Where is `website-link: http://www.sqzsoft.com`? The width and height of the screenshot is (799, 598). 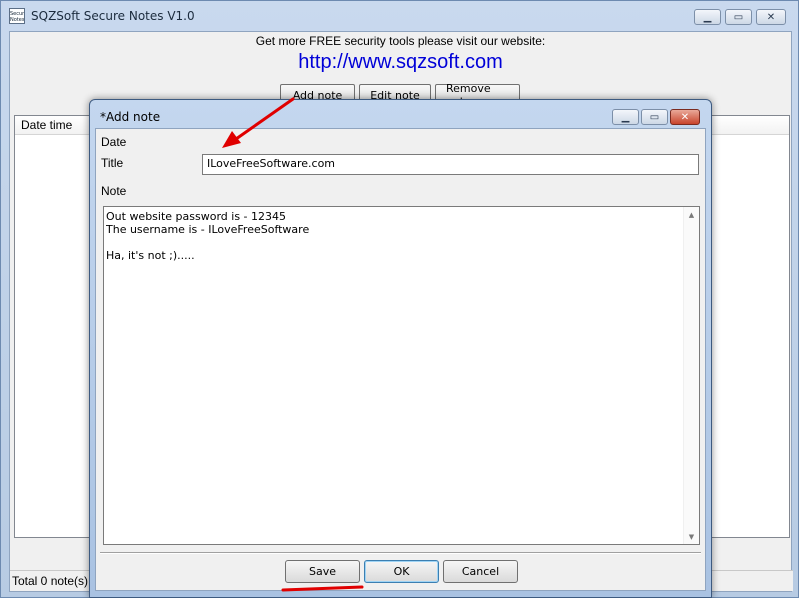
website-link: http://www.sqzsoft.com is located at coordinates (400, 62).